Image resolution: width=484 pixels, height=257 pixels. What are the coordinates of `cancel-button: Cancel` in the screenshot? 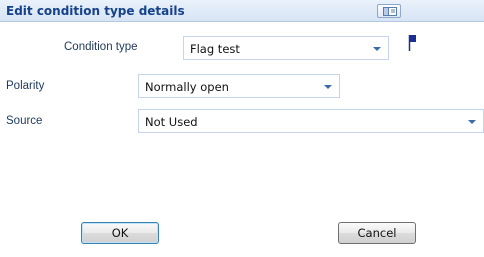 It's located at (377, 233).